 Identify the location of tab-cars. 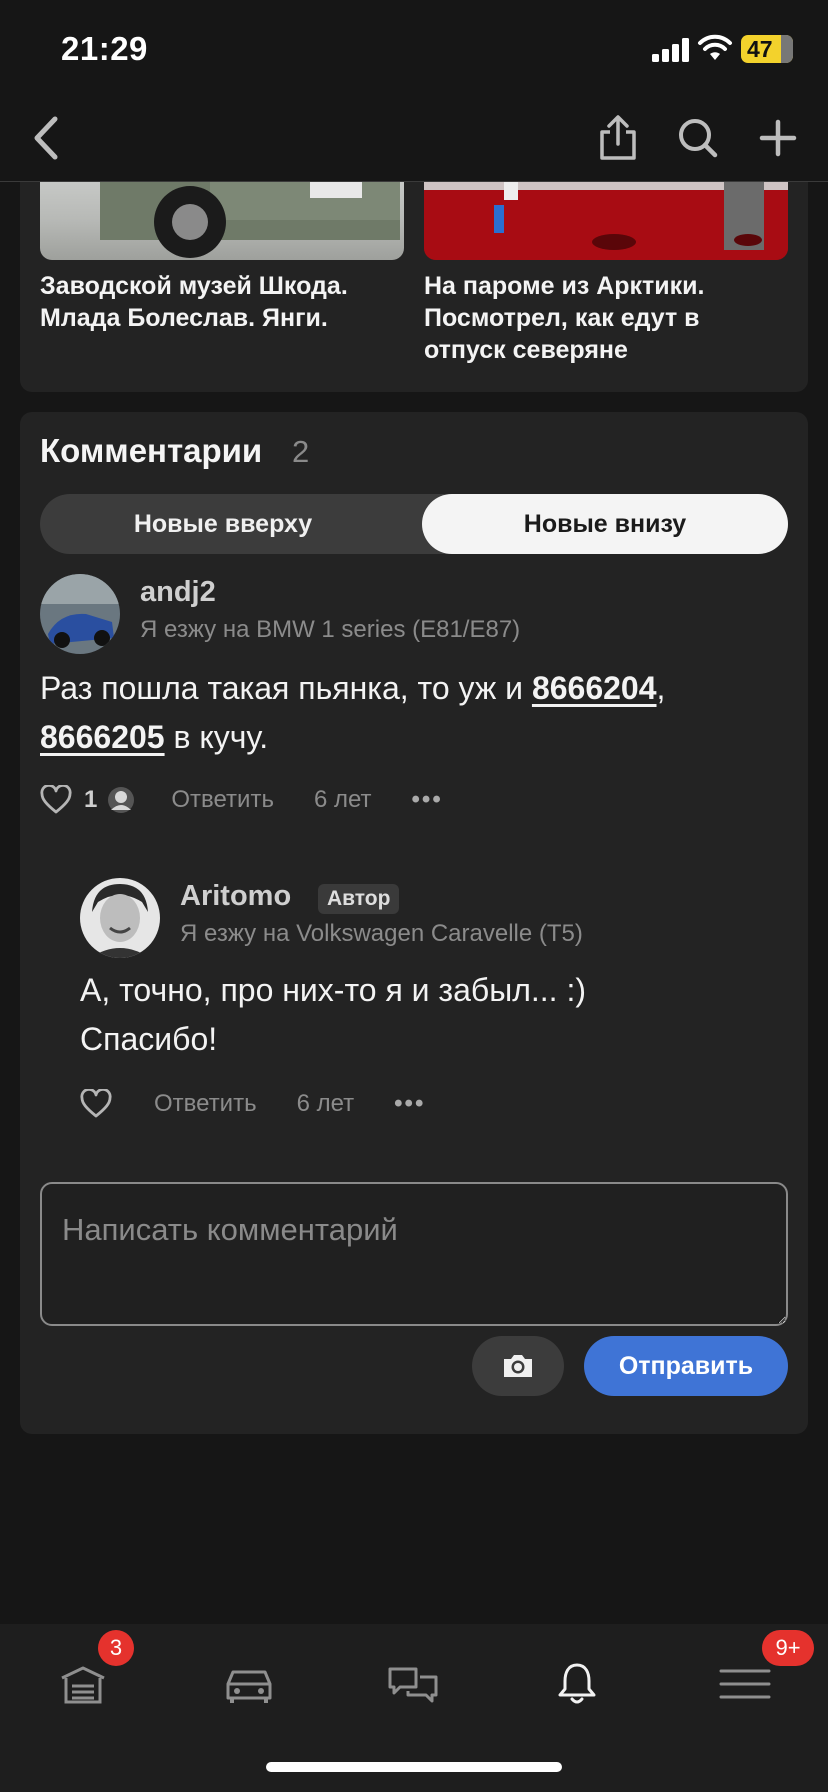
(249, 1684).